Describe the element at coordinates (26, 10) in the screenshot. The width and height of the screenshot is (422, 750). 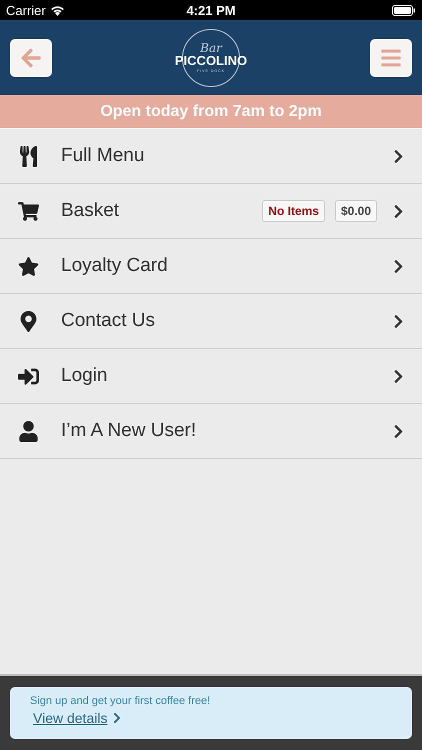
I see `carrier-name: Carrier` at that location.